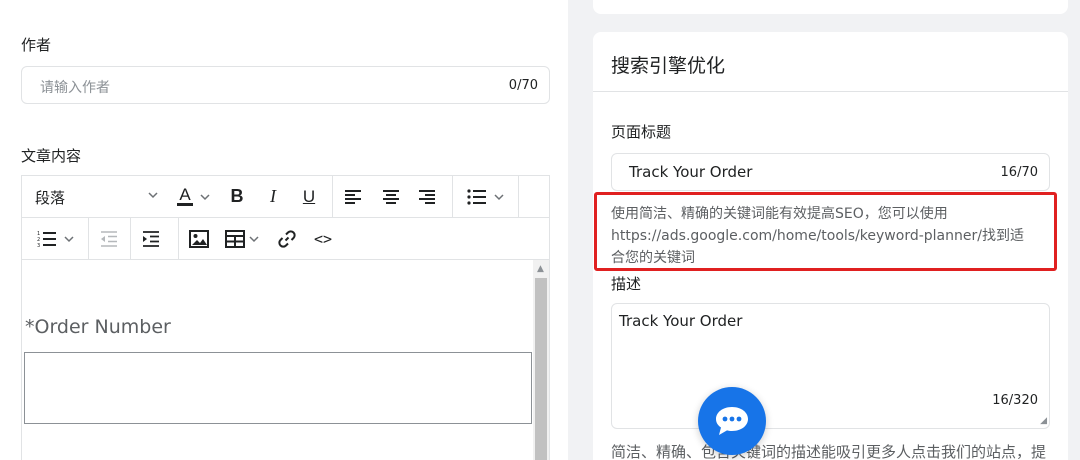 The image size is (1080, 460). Describe the element at coordinates (92, 196) in the screenshot. I see `paragraph-select: 段落` at that location.